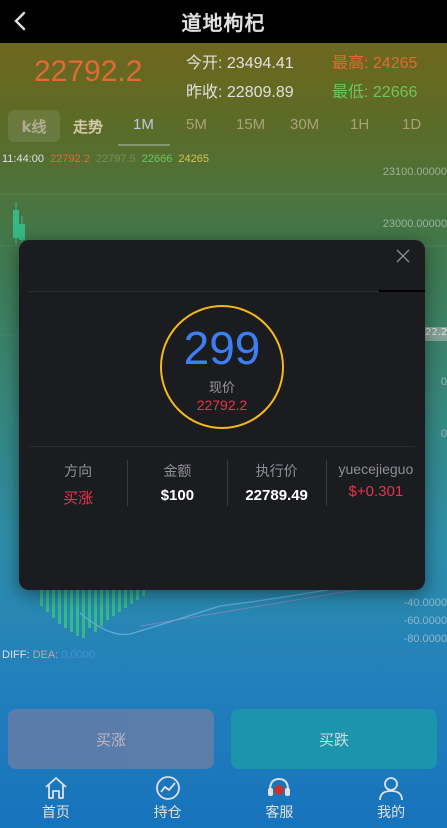  I want to click on detail-header: 执行价, so click(276, 471).